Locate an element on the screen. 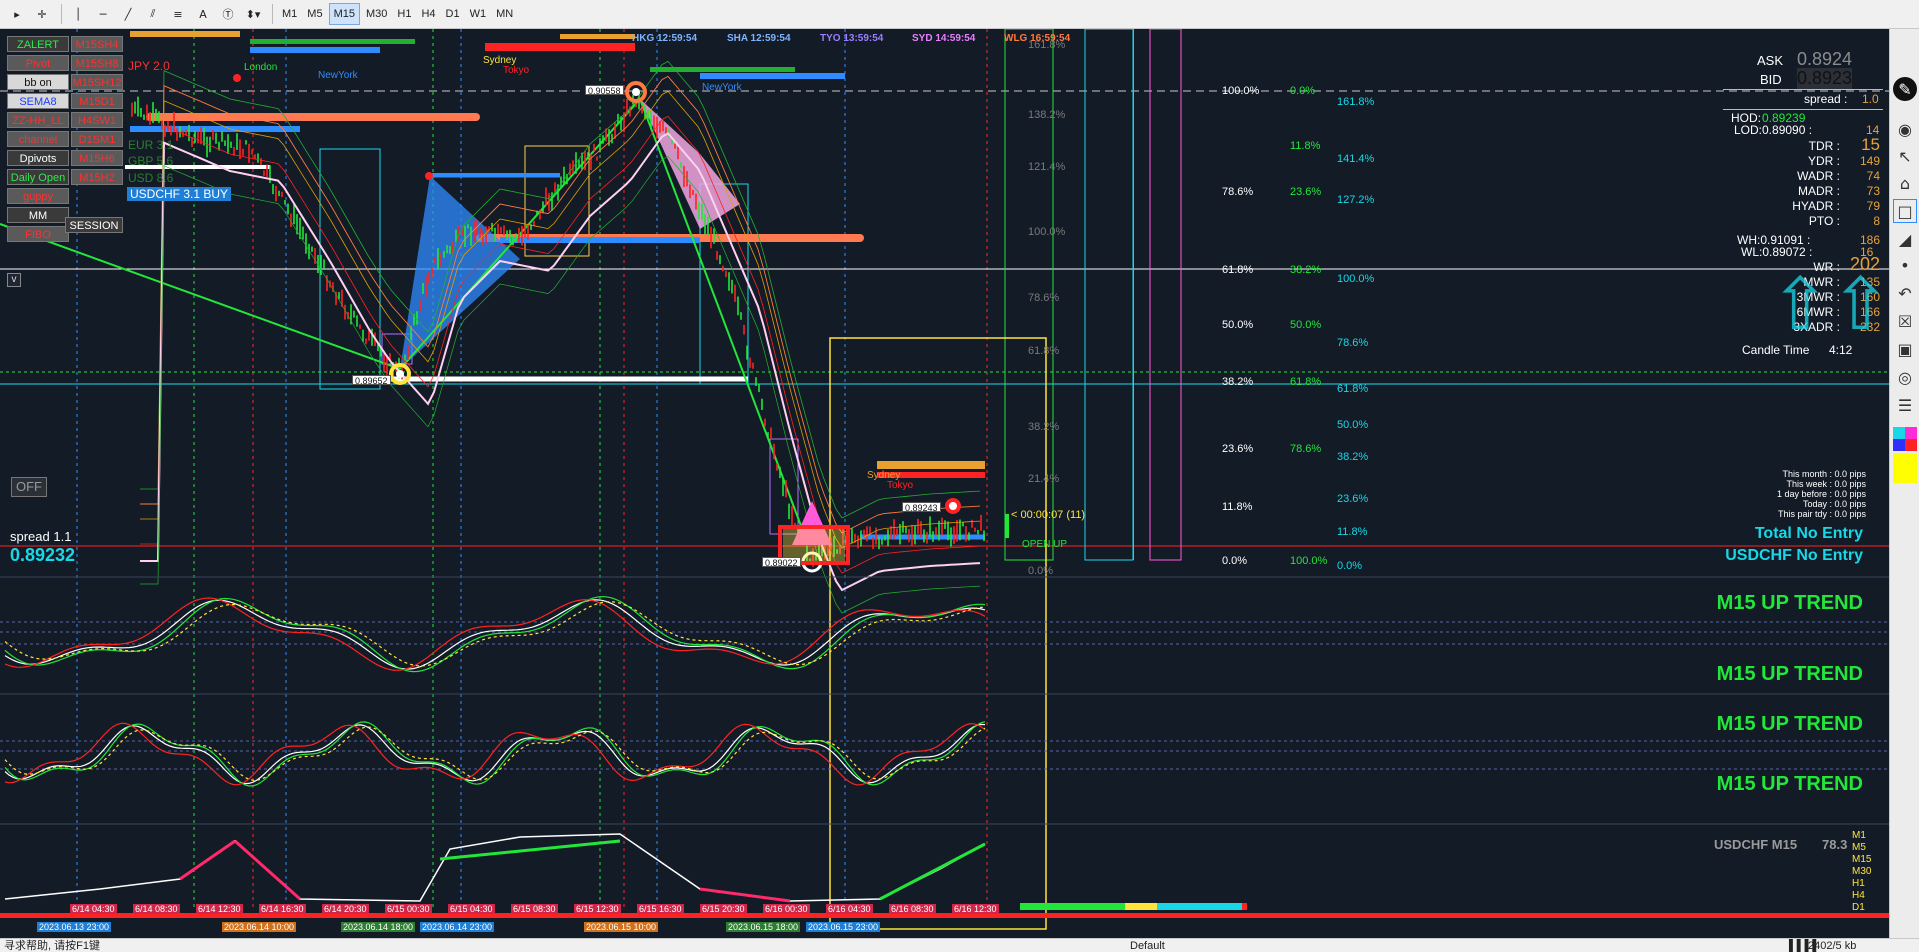 The width and height of the screenshot is (1919, 952). tf-m1: M1 is located at coordinates (289, 14).